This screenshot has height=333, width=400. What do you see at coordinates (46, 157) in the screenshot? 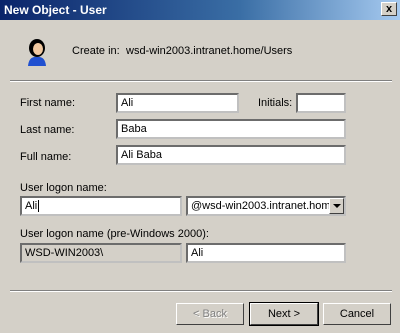
I see `full-name-label: Full name:` at bounding box center [46, 157].